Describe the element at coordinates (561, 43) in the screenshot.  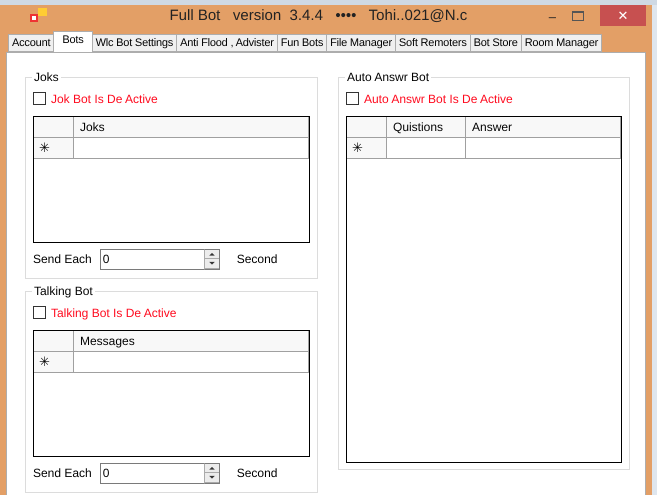
I see `tab: Room Manager` at that location.